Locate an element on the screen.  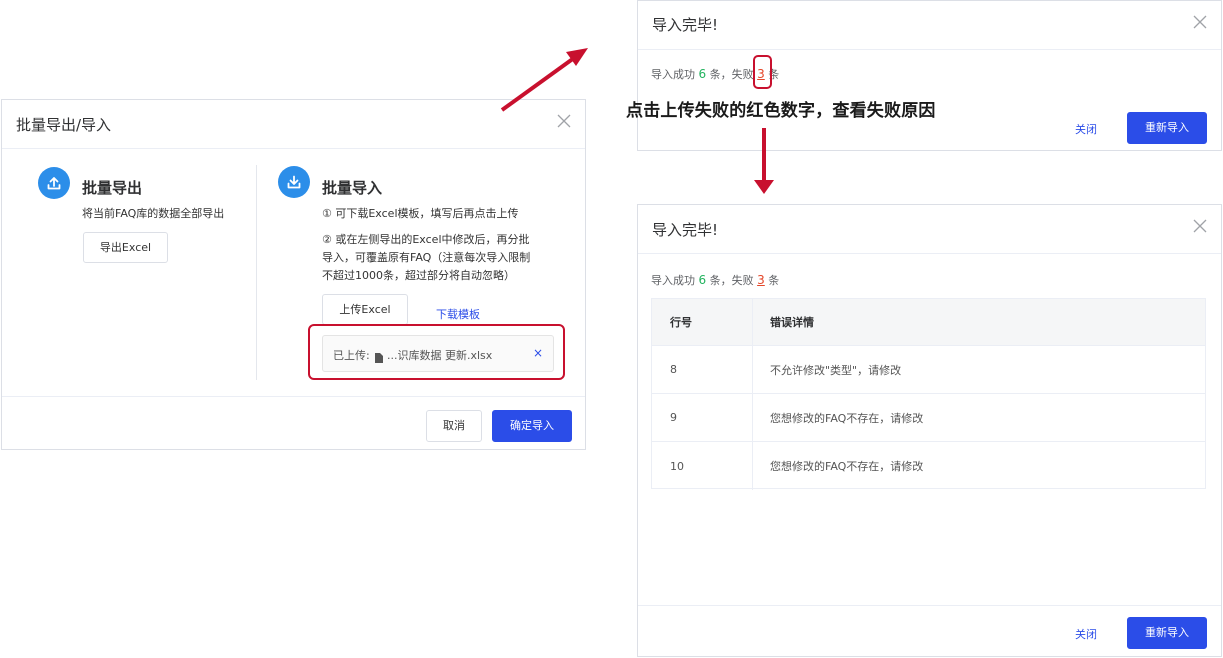
summary-suffix: 条 is located at coordinates (774, 280).